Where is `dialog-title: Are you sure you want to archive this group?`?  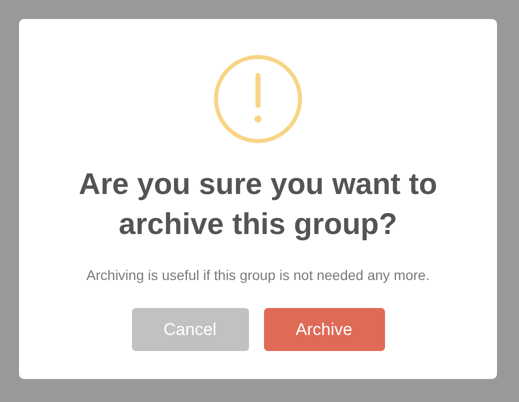
dialog-title: Are you sure you want to archive this group? is located at coordinates (258, 205).